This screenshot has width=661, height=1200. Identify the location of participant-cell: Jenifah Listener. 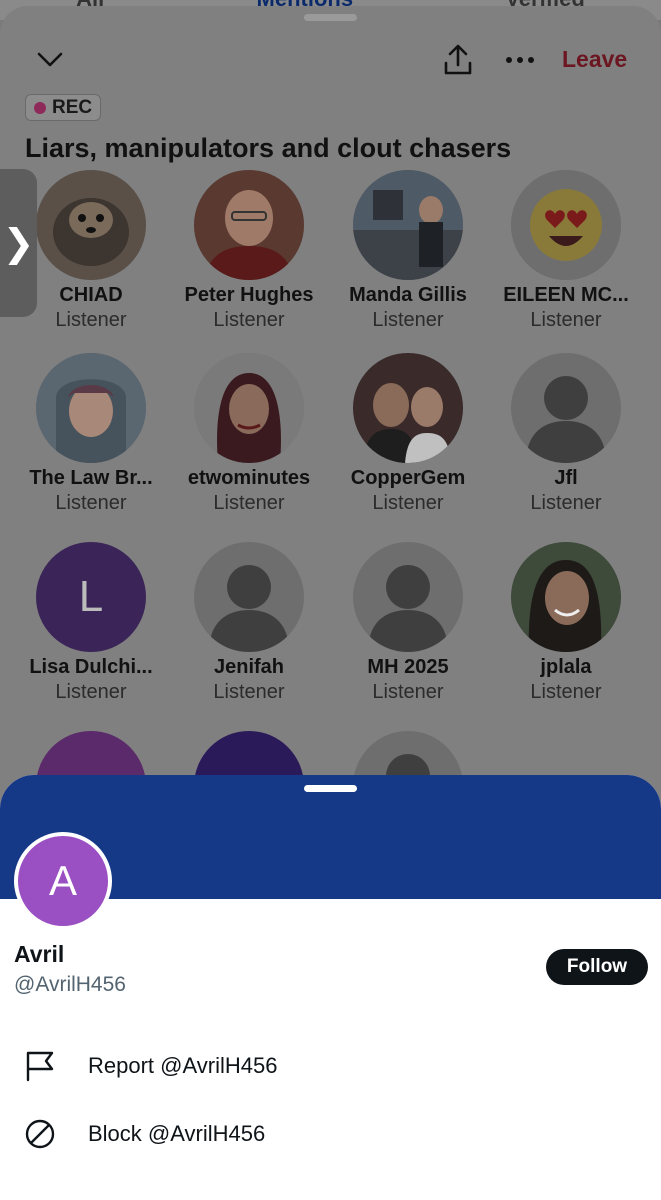
(249, 623).